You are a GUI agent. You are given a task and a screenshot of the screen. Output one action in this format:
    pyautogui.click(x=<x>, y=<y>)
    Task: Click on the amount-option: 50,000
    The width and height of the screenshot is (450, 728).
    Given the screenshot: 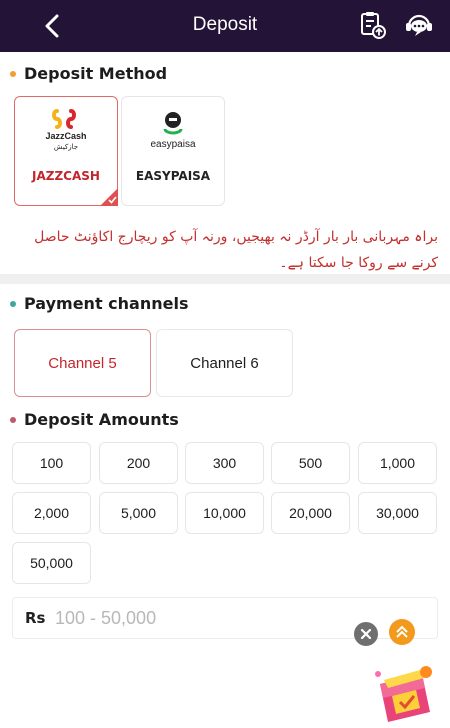 What is the action you would take?
    pyautogui.click(x=51, y=563)
    